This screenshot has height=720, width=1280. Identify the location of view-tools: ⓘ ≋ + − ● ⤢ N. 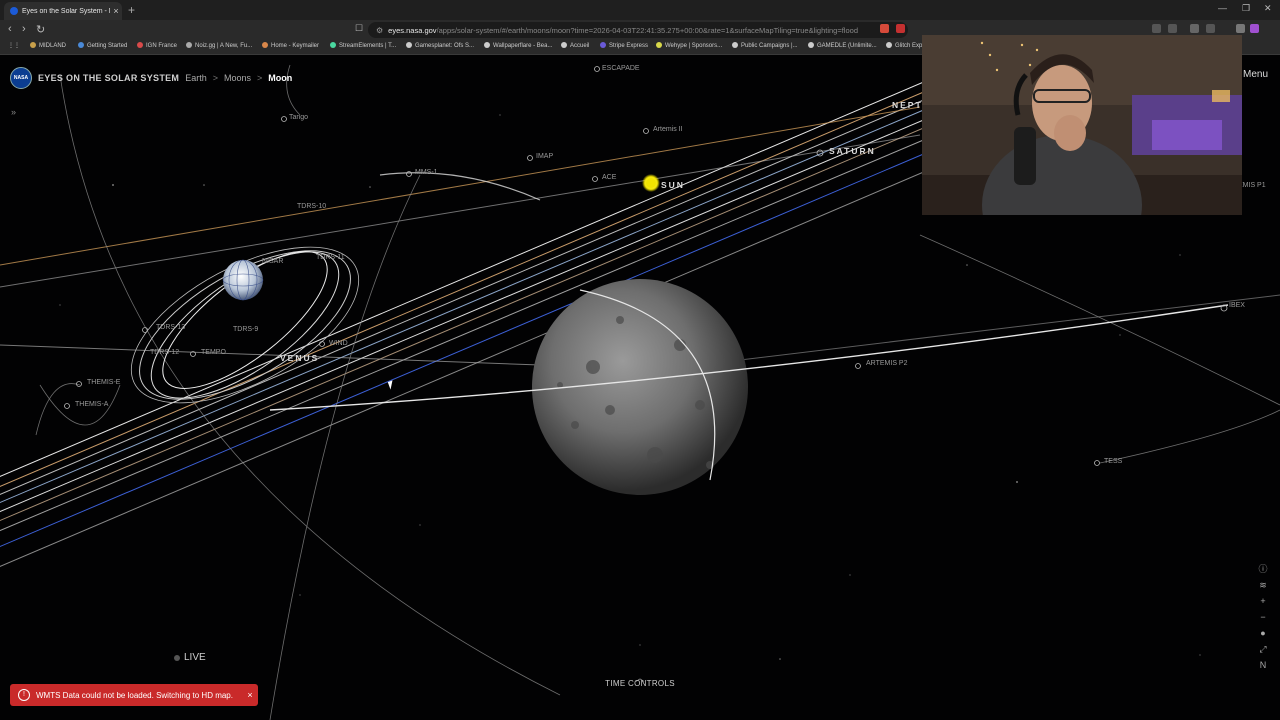
(1263, 619).